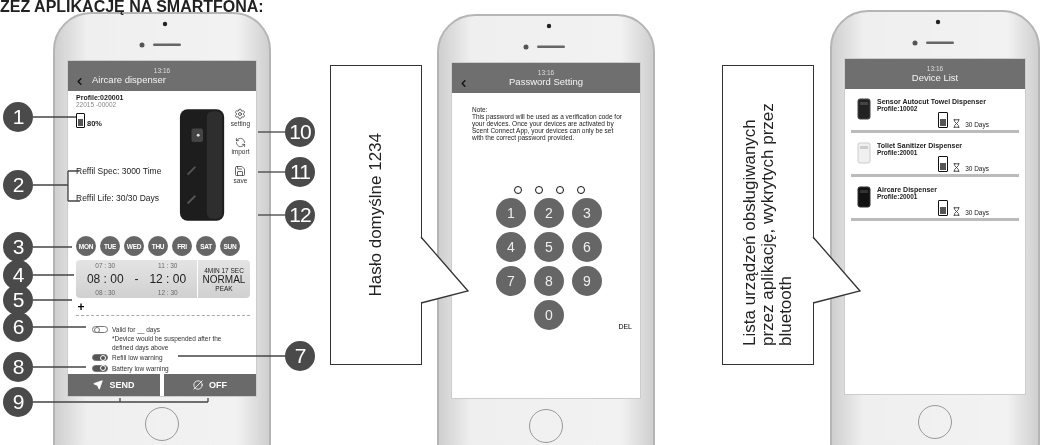 The image size is (1042, 445). Describe the element at coordinates (105, 279) in the screenshot. I see `start-time: 08 : 00` at that location.